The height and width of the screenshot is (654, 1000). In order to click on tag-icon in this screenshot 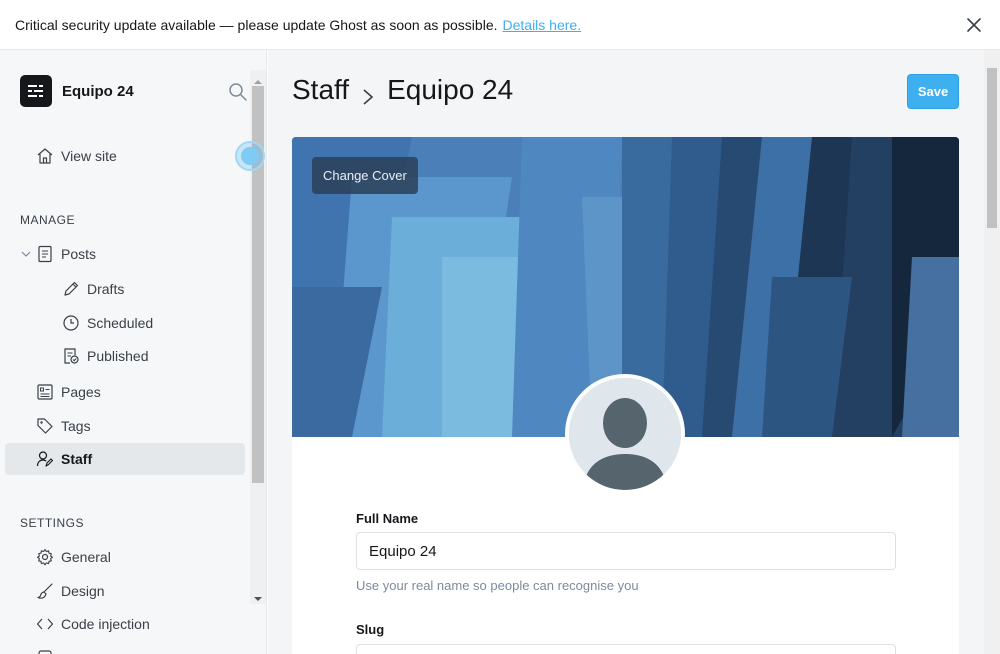, I will do `click(45, 426)`.